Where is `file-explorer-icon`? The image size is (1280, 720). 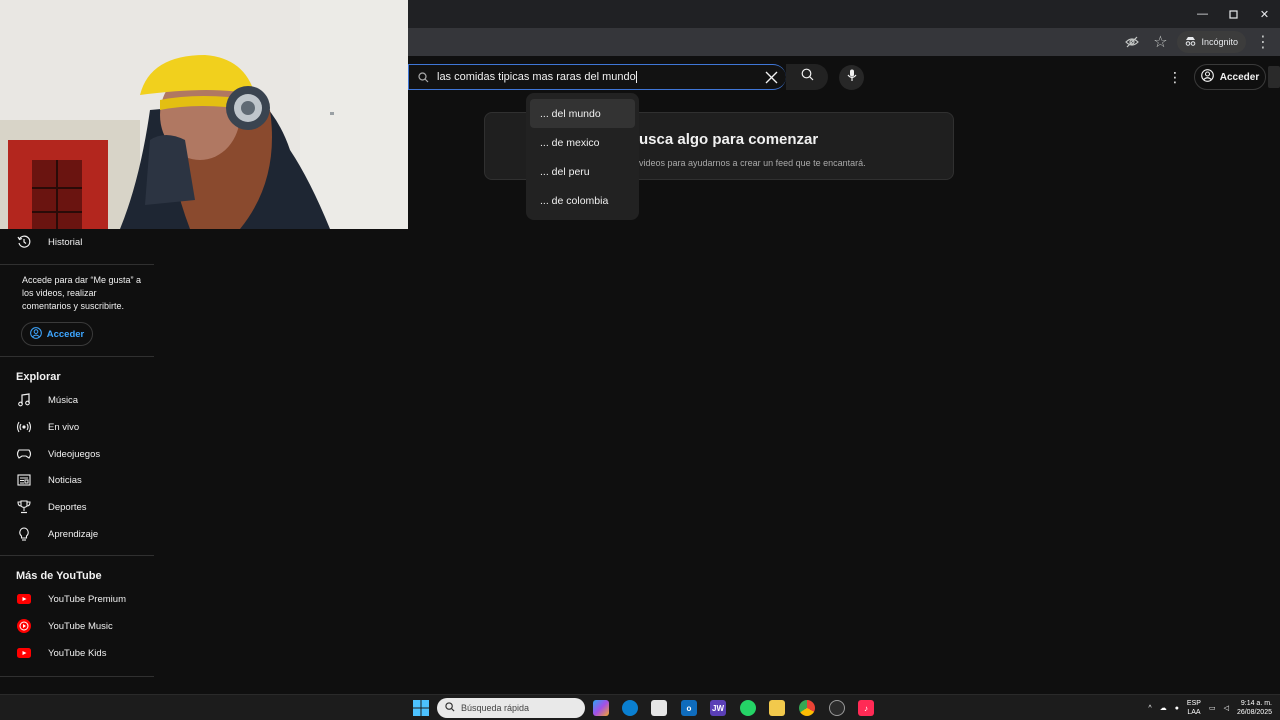 file-explorer-icon is located at coordinates (777, 708).